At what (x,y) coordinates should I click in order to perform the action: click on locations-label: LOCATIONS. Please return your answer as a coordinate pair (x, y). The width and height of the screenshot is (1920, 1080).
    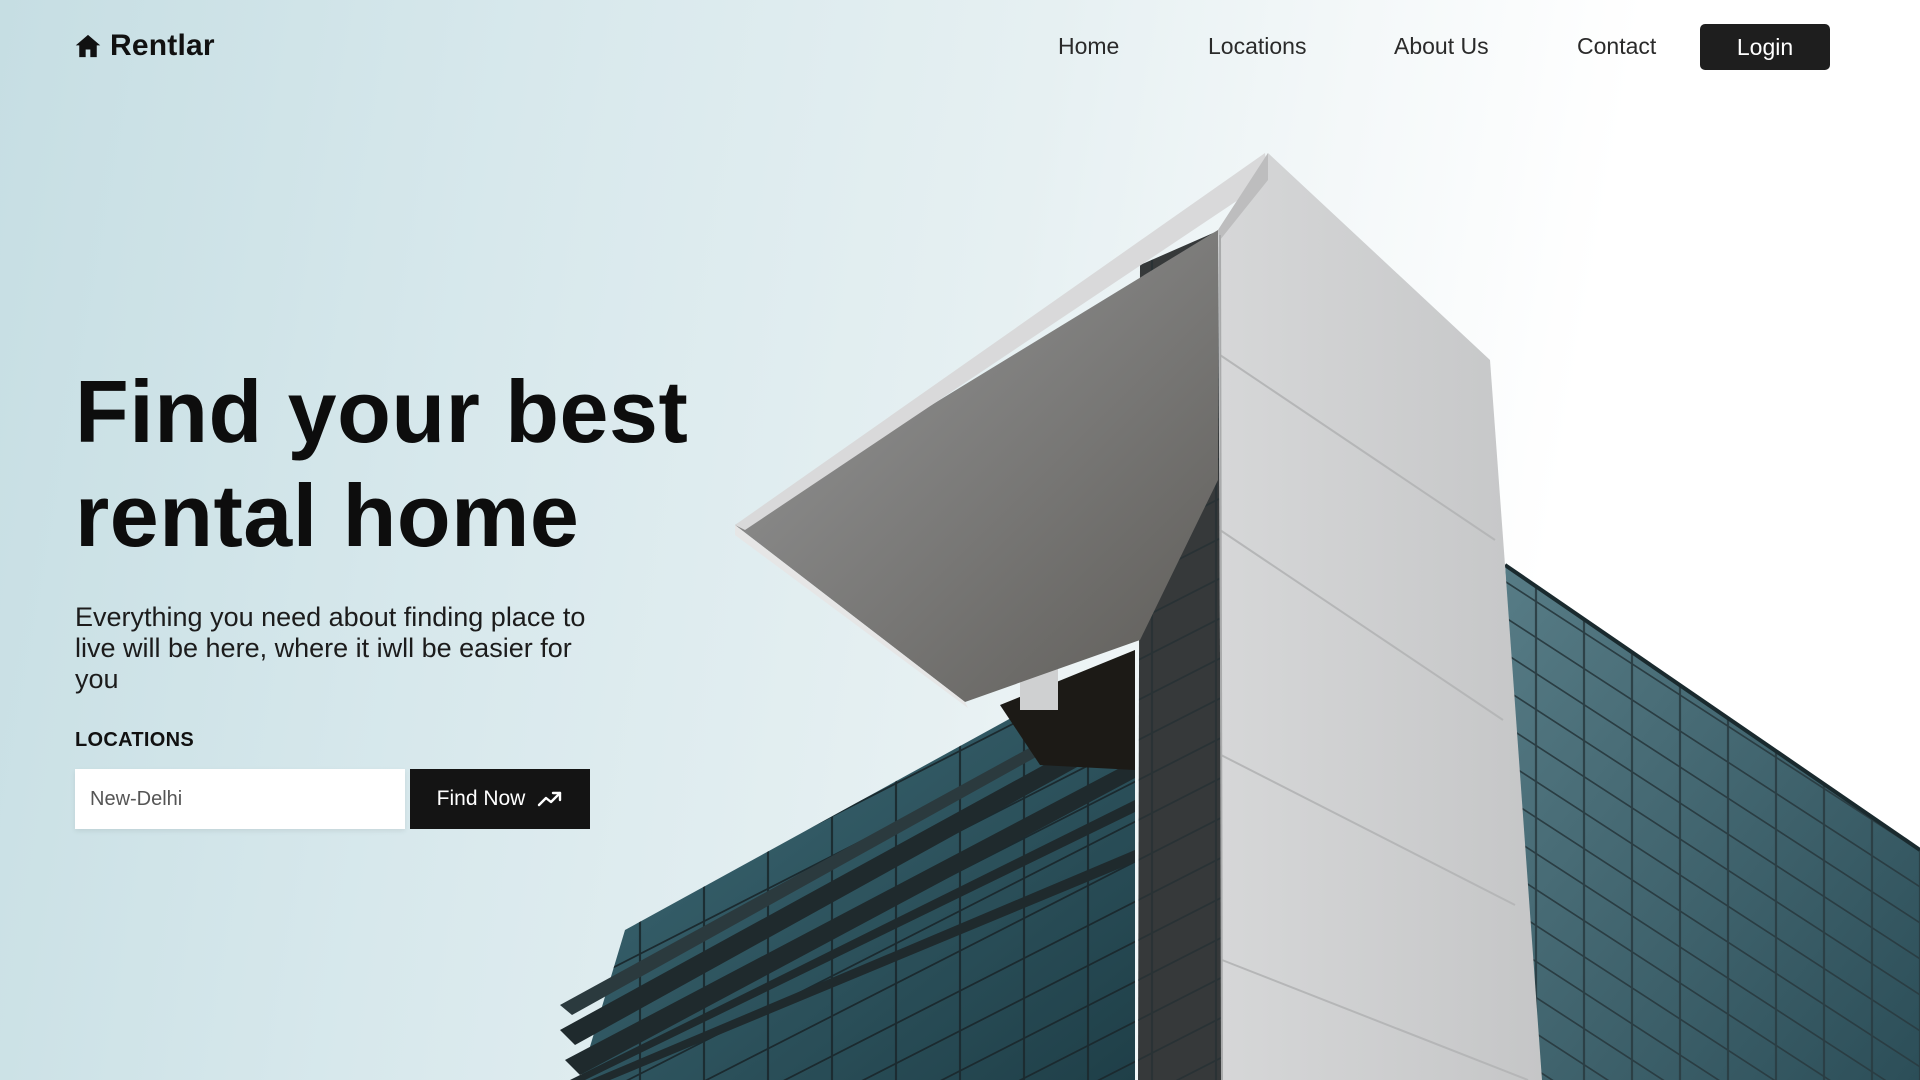
    Looking at the image, I should click on (134, 740).